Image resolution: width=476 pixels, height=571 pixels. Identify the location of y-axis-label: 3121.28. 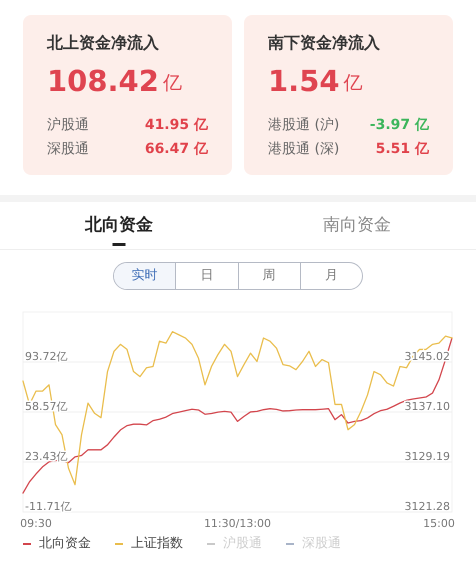
(427, 506).